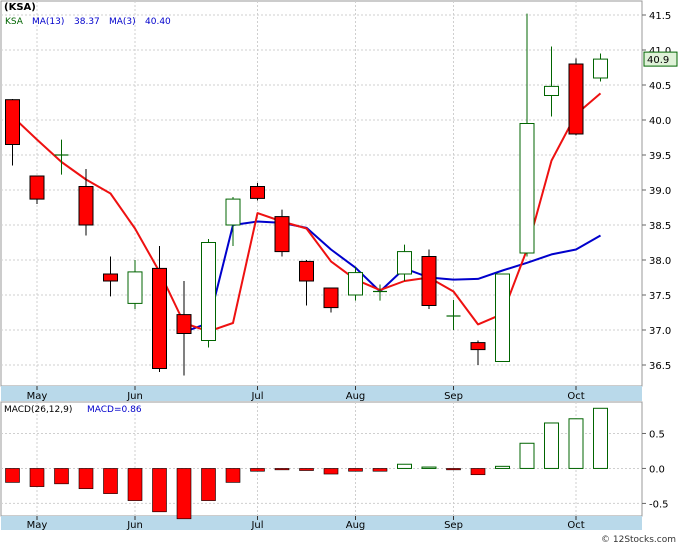 Image resolution: width=680 pixels, height=546 pixels. I want to click on macd-x-tick-label: Jul, so click(256, 525).